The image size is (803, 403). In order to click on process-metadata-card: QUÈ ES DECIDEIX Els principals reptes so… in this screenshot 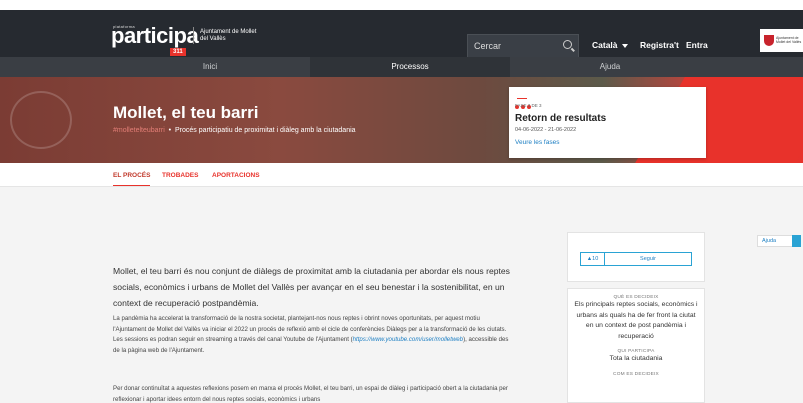, I will do `click(636, 345)`.